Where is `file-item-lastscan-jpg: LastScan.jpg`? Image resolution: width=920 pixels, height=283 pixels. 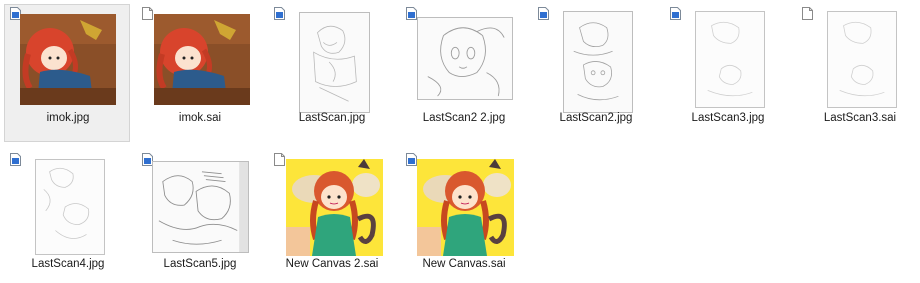
file-item-lastscan-jpg: LastScan.jpg is located at coordinates (331, 73).